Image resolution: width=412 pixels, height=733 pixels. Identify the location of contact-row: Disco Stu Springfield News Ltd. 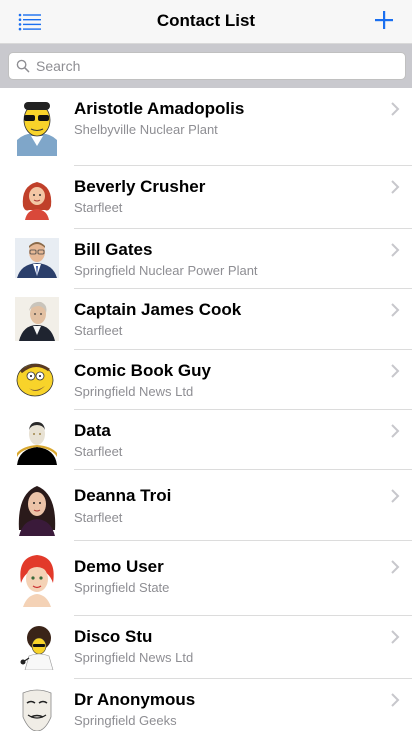
(206, 647).